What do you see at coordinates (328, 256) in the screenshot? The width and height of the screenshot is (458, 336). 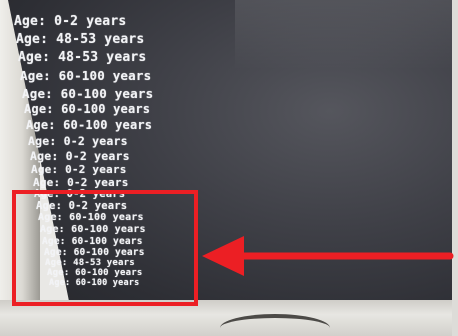 I see `annotation-arrow-icon` at bounding box center [328, 256].